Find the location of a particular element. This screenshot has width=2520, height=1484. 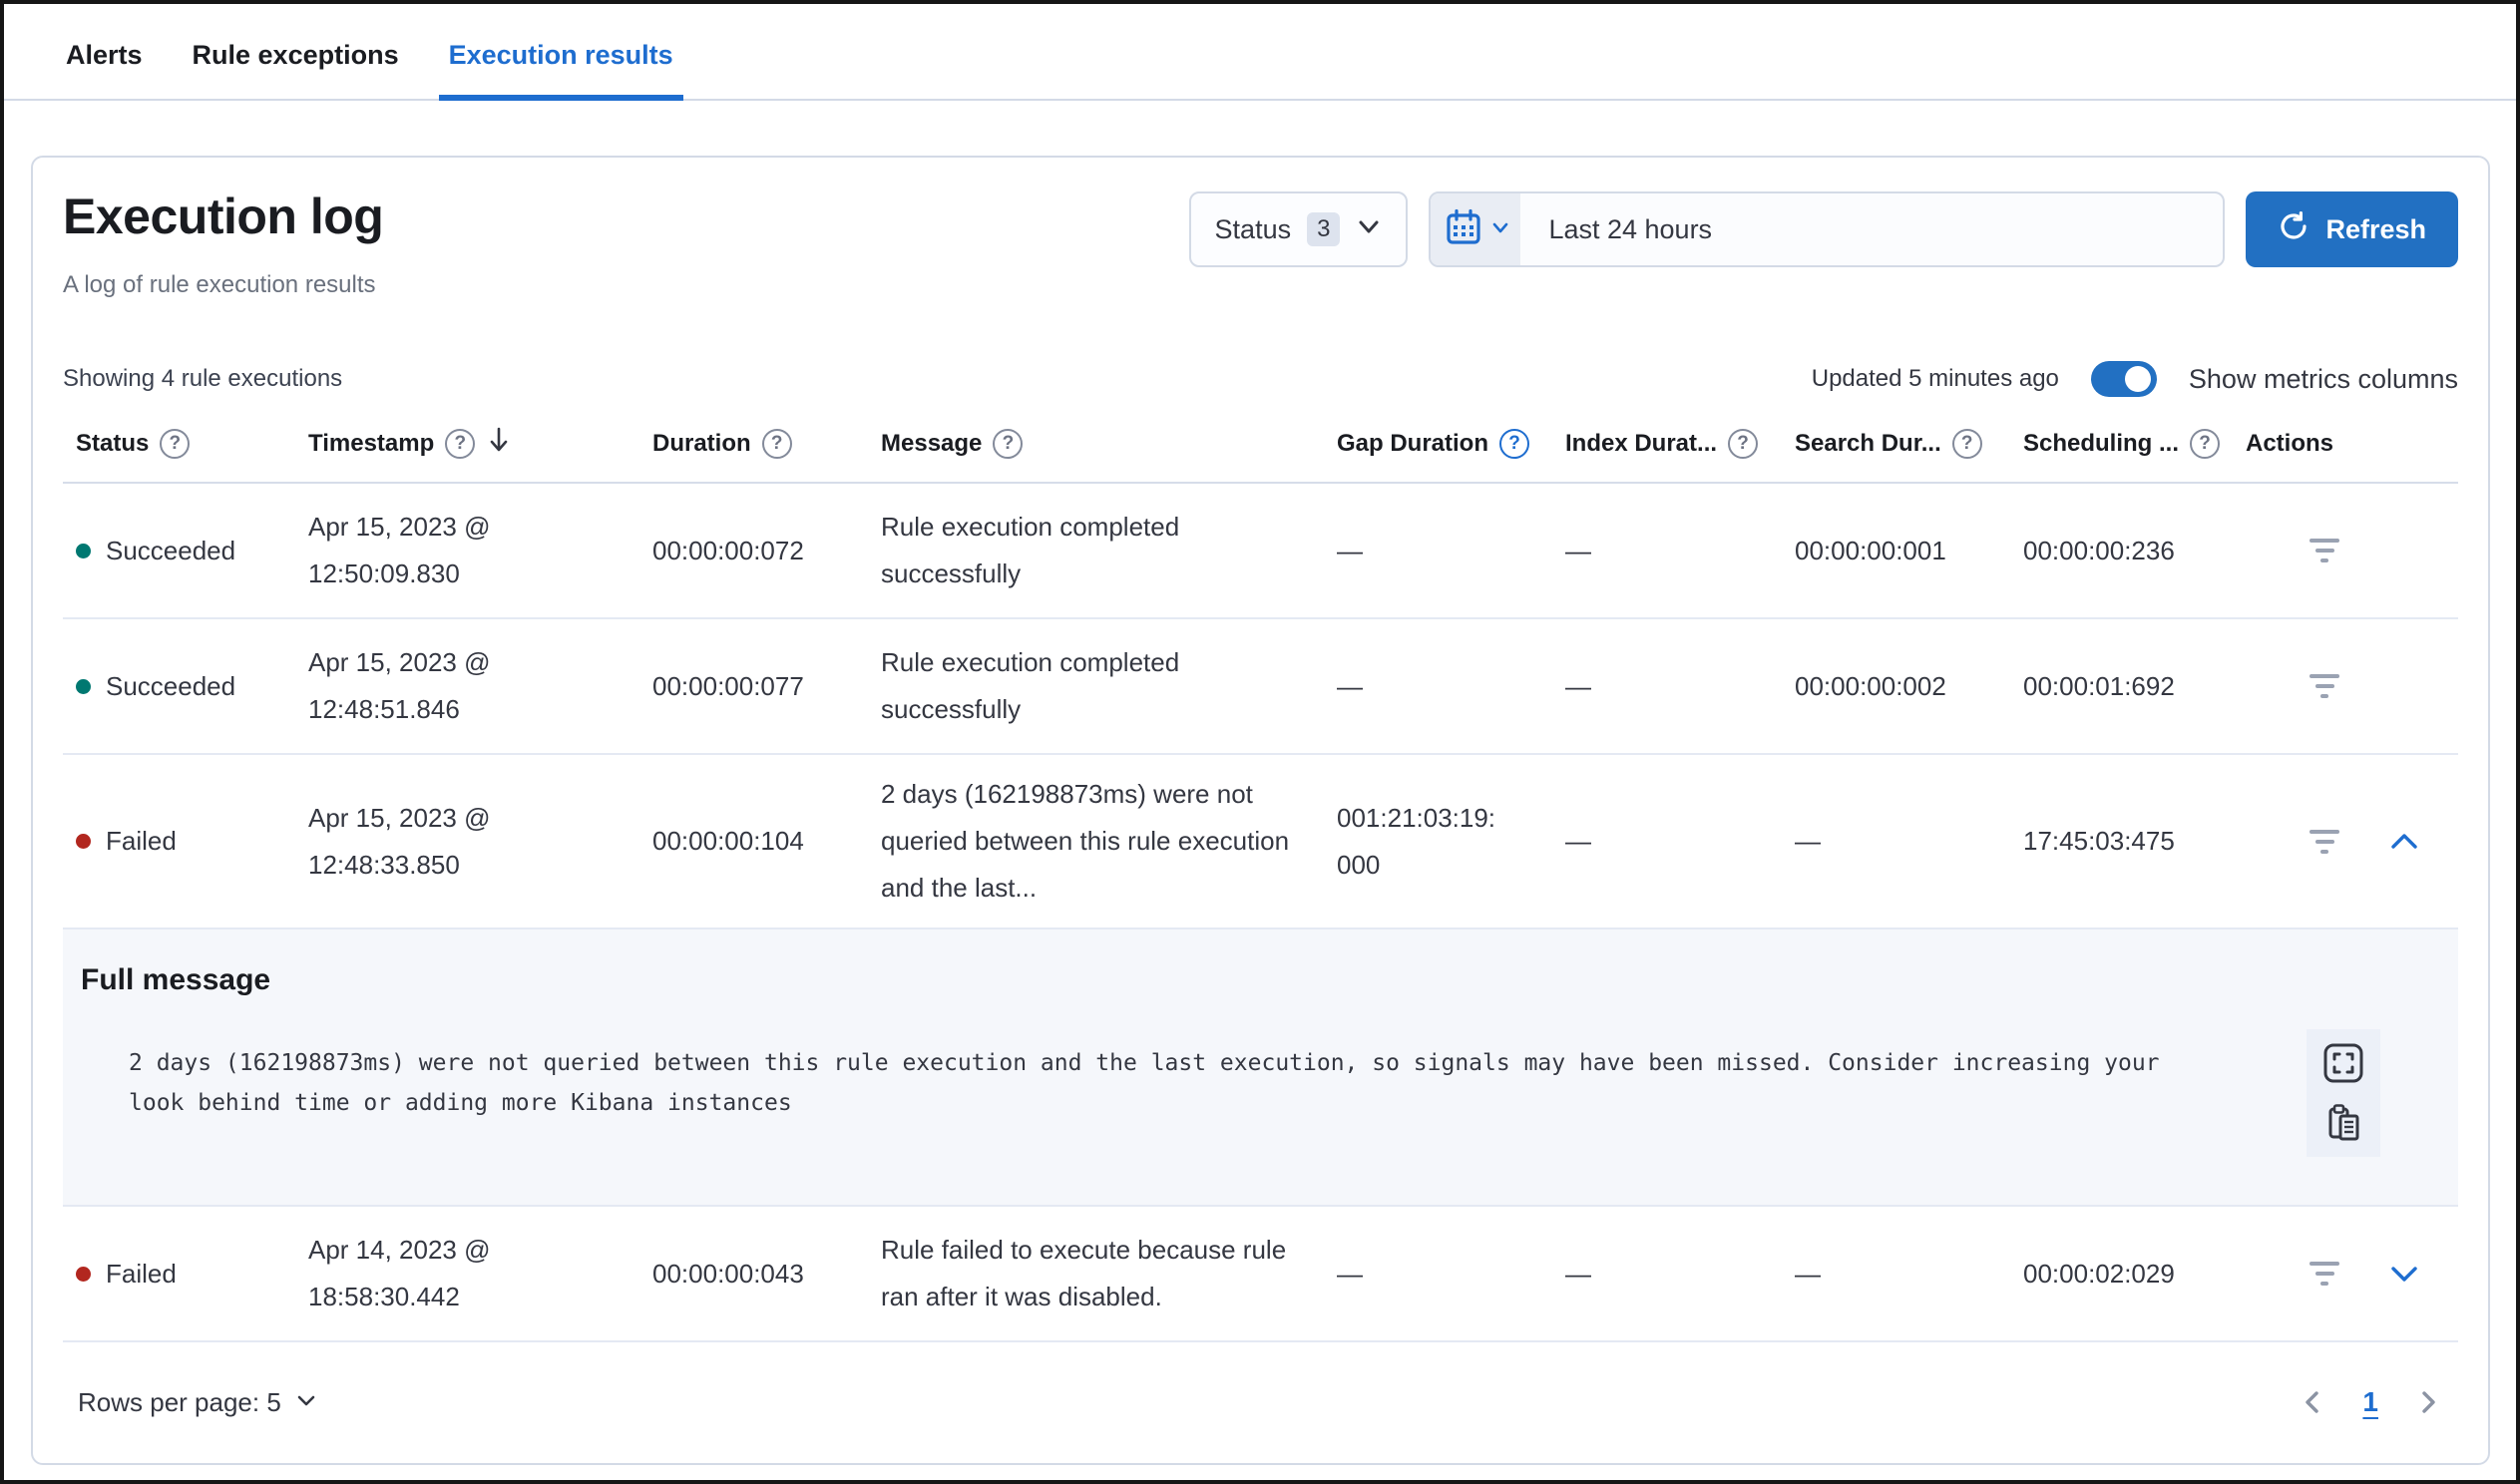

column-header-gap-duration: Gap Duration is located at coordinates (1451, 443).